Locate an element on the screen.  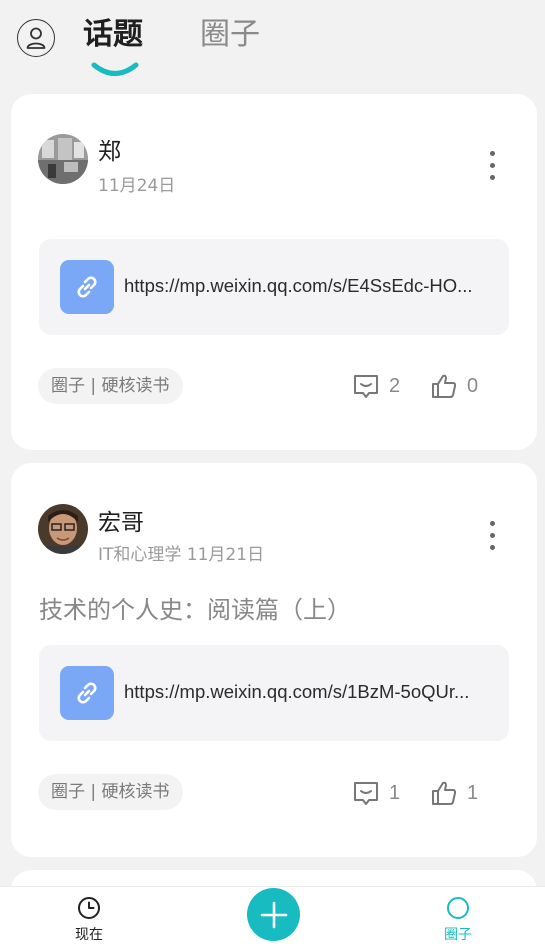
clock-icon is located at coordinates (89, 908).